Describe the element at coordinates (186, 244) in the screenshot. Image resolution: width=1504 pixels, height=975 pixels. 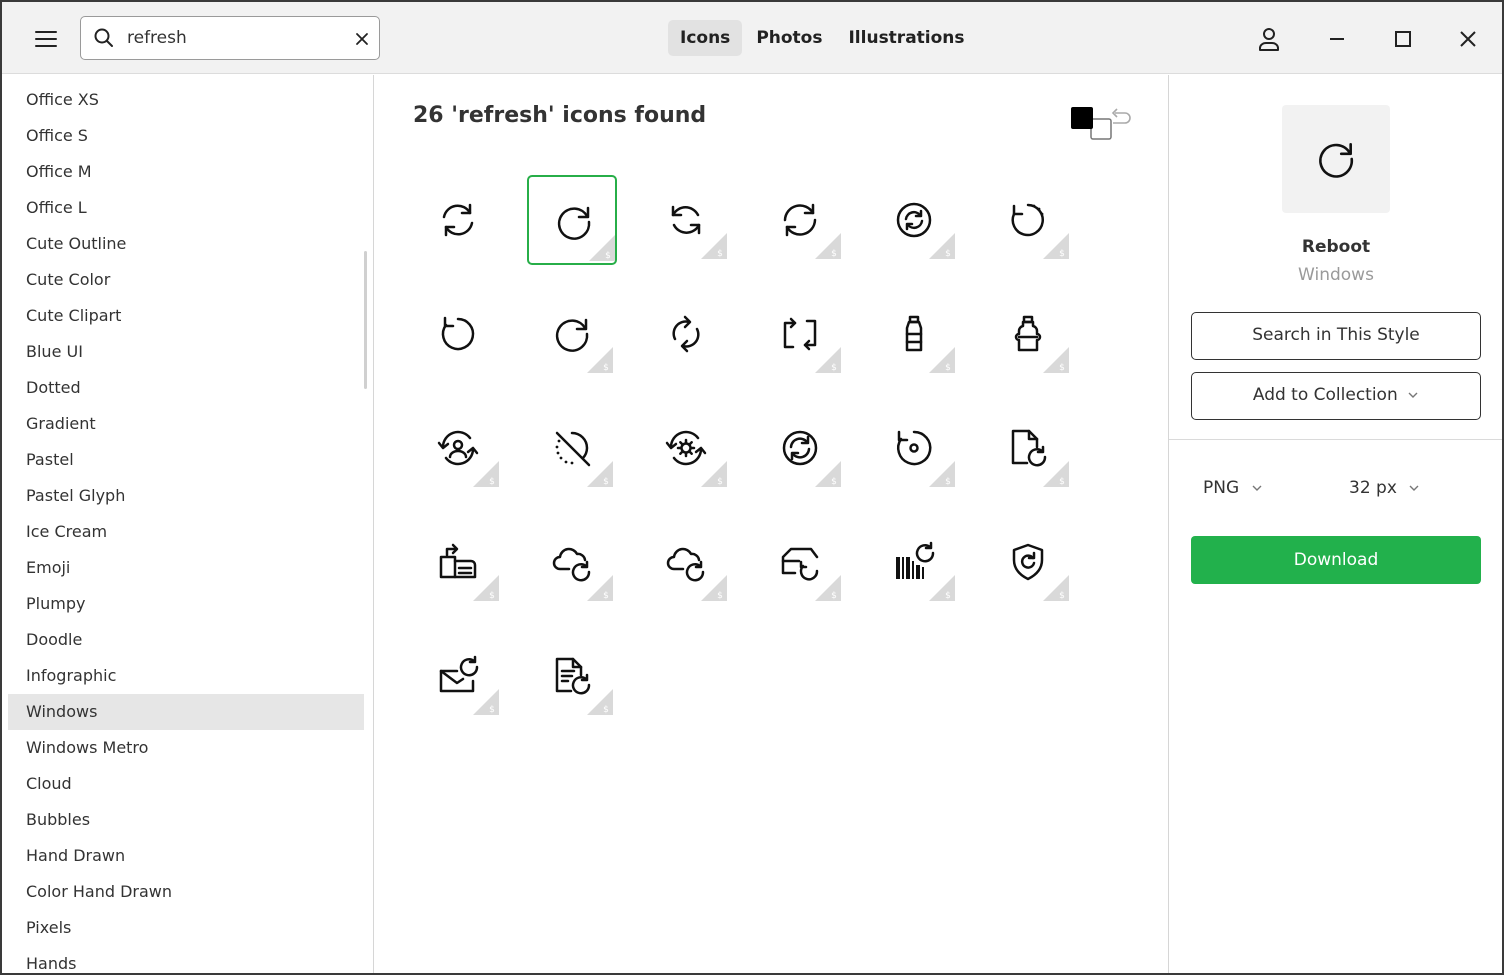
I see `sidebar-item-cute-outline: Cute Outline` at that location.